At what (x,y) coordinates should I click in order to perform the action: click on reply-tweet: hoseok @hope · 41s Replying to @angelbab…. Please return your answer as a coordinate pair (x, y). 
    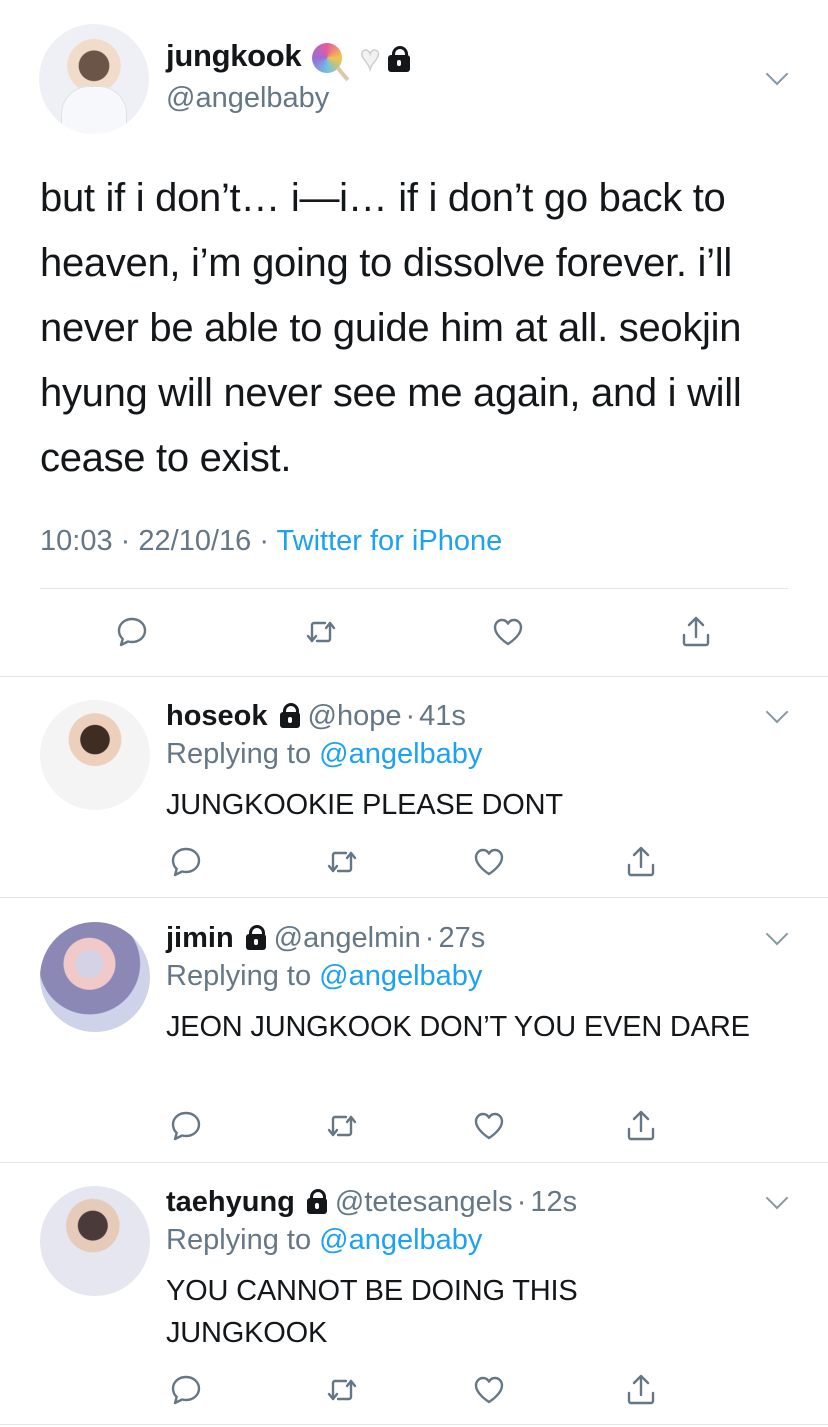
    Looking at the image, I should click on (414, 796).